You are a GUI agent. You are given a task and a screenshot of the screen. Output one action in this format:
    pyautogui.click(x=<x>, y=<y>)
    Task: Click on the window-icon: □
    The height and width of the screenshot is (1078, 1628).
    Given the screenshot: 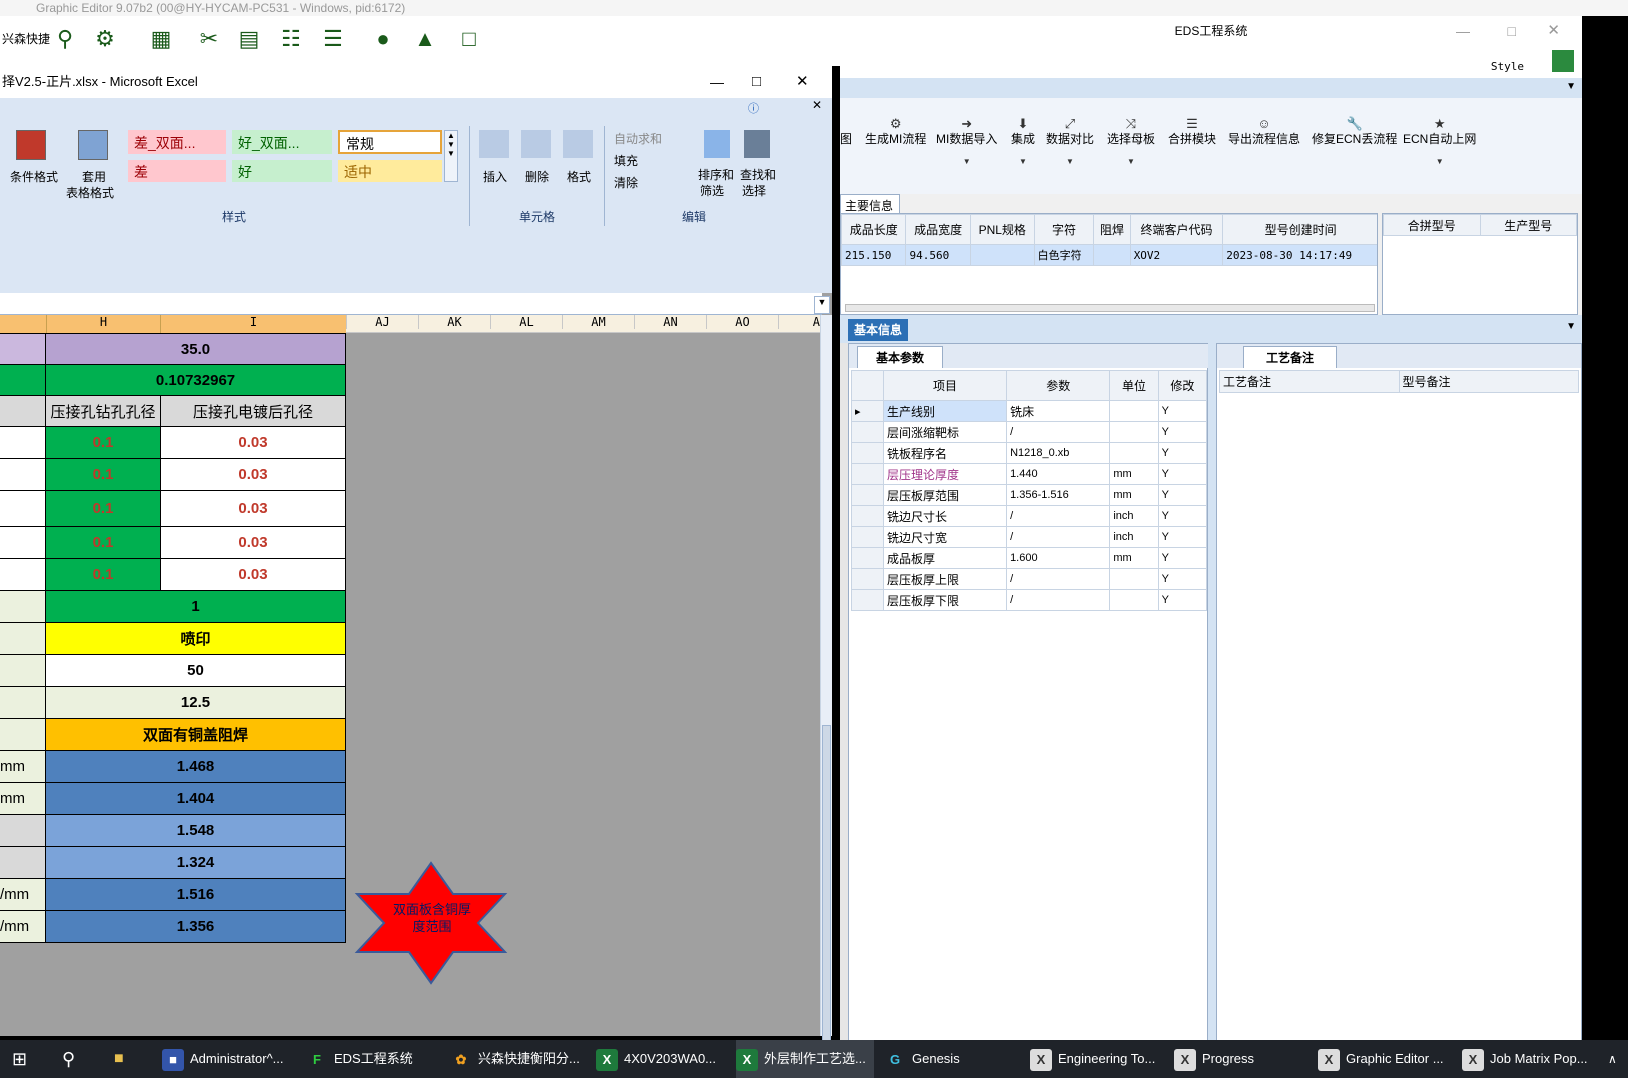 What is the action you would take?
    pyautogui.click(x=469, y=39)
    